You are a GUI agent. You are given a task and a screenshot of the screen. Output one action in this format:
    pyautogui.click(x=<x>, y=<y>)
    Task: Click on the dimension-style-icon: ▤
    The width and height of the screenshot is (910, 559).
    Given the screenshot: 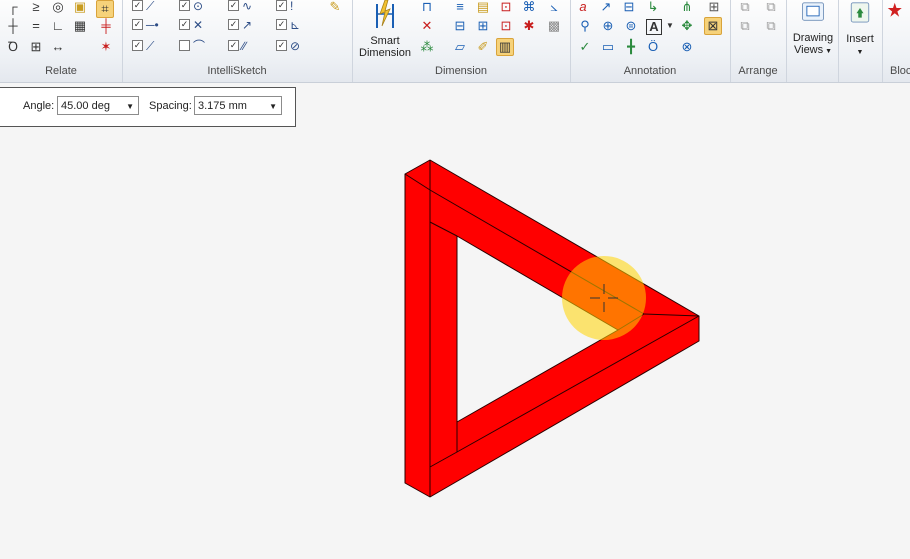 What is the action you would take?
    pyautogui.click(x=483, y=7)
    